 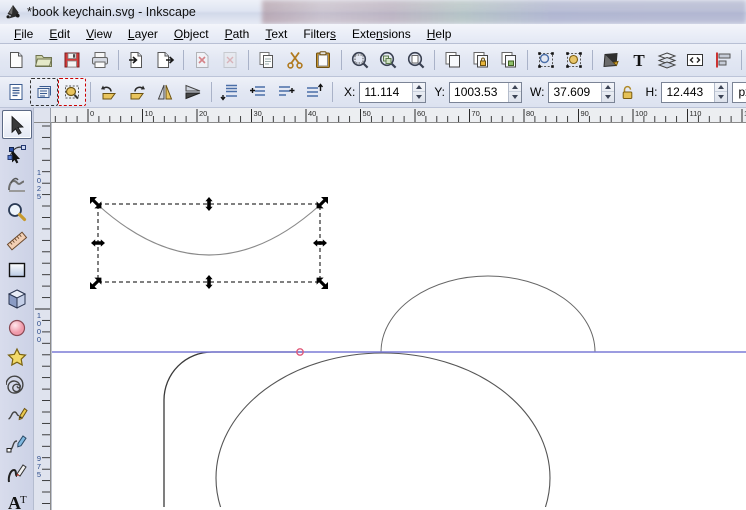 What do you see at coordinates (44, 92) in the screenshot?
I see `select-all-layers-icon` at bounding box center [44, 92].